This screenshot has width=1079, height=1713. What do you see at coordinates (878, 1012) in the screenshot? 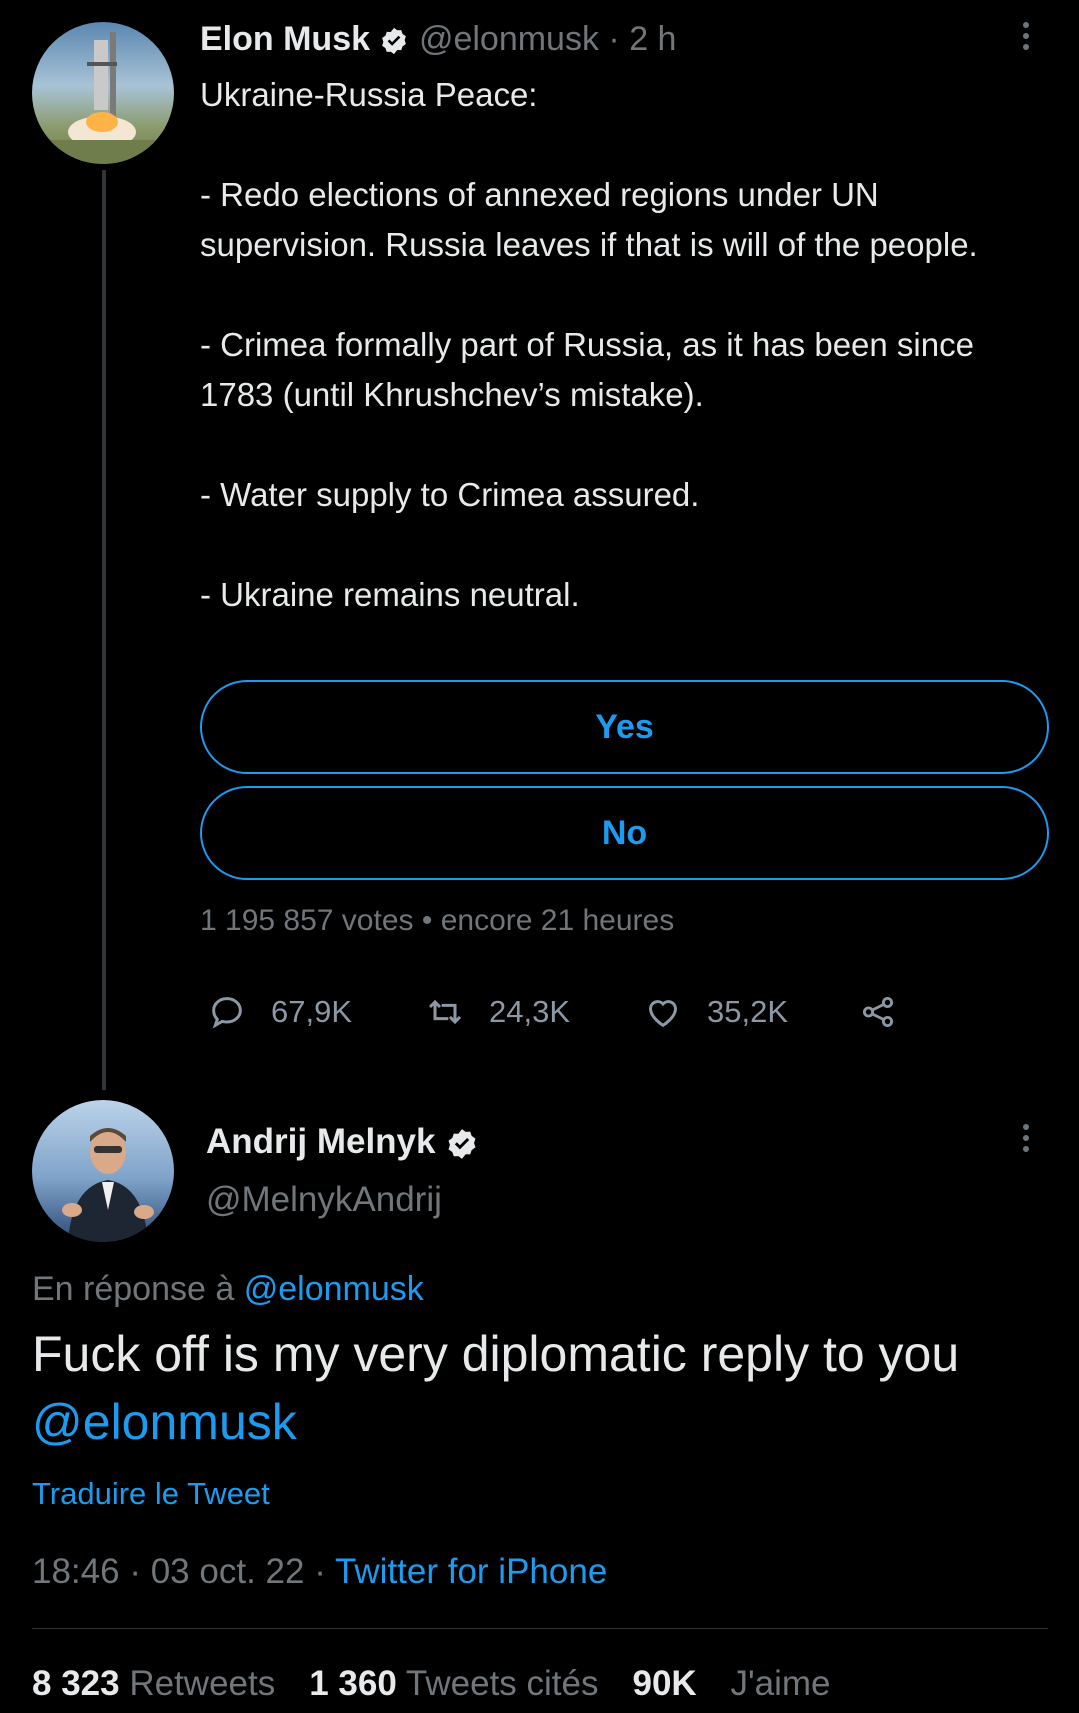
I see `share-icon` at bounding box center [878, 1012].